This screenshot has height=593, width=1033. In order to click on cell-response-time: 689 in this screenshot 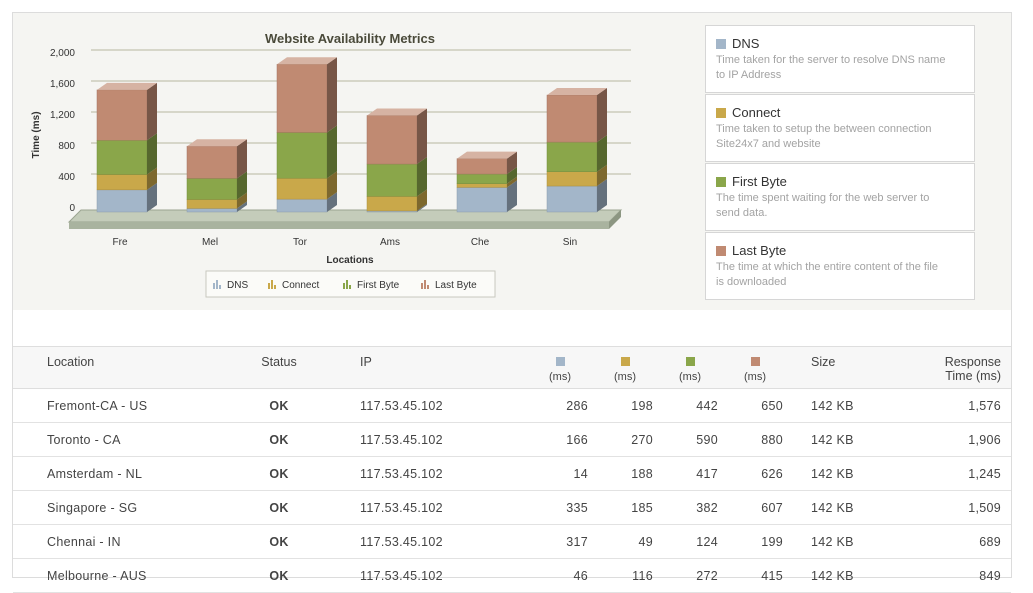, I will do `click(956, 541)`.